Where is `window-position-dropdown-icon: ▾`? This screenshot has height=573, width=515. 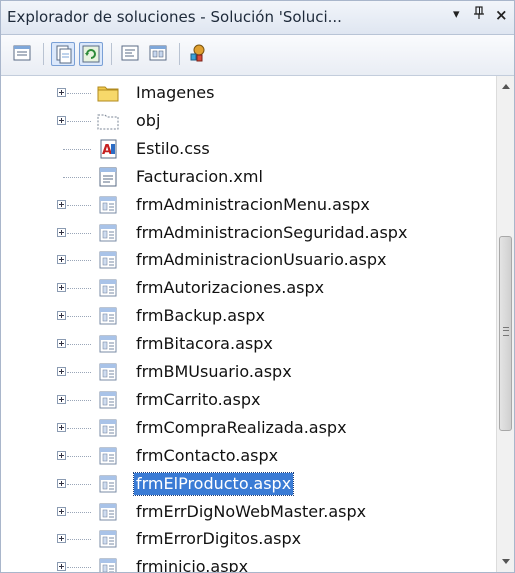
window-position-dropdown-icon: ▾ is located at coordinates (456, 14).